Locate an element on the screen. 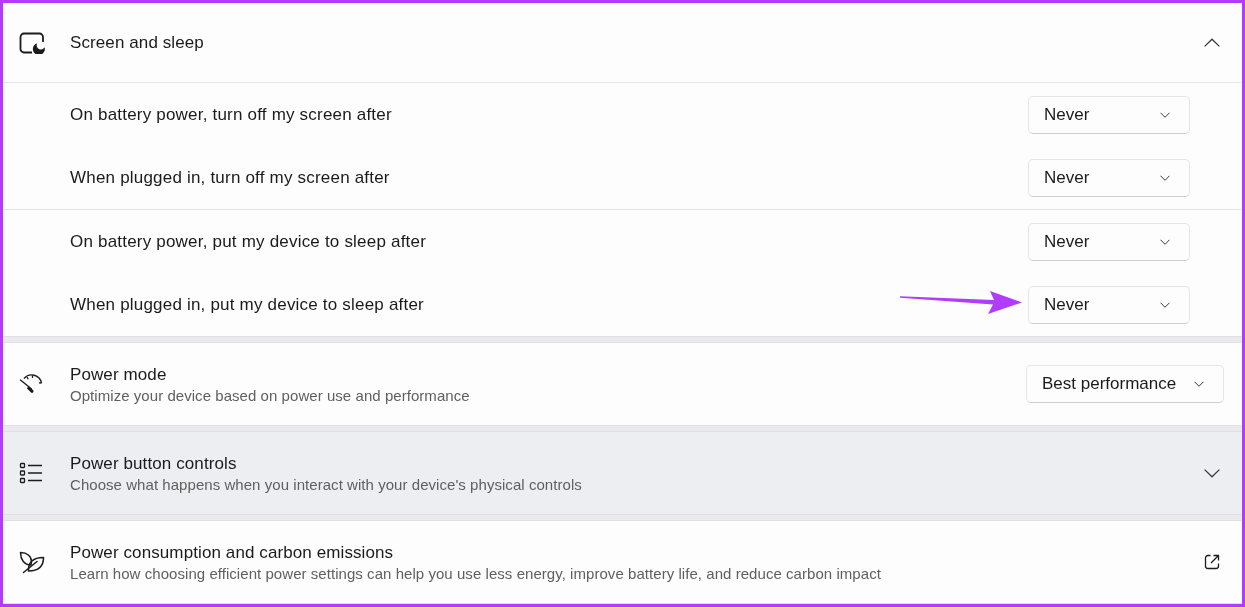 This screenshot has height=607, width=1245. setting-description: Choose what happens when you interact with your device's physical controls is located at coordinates (326, 484).